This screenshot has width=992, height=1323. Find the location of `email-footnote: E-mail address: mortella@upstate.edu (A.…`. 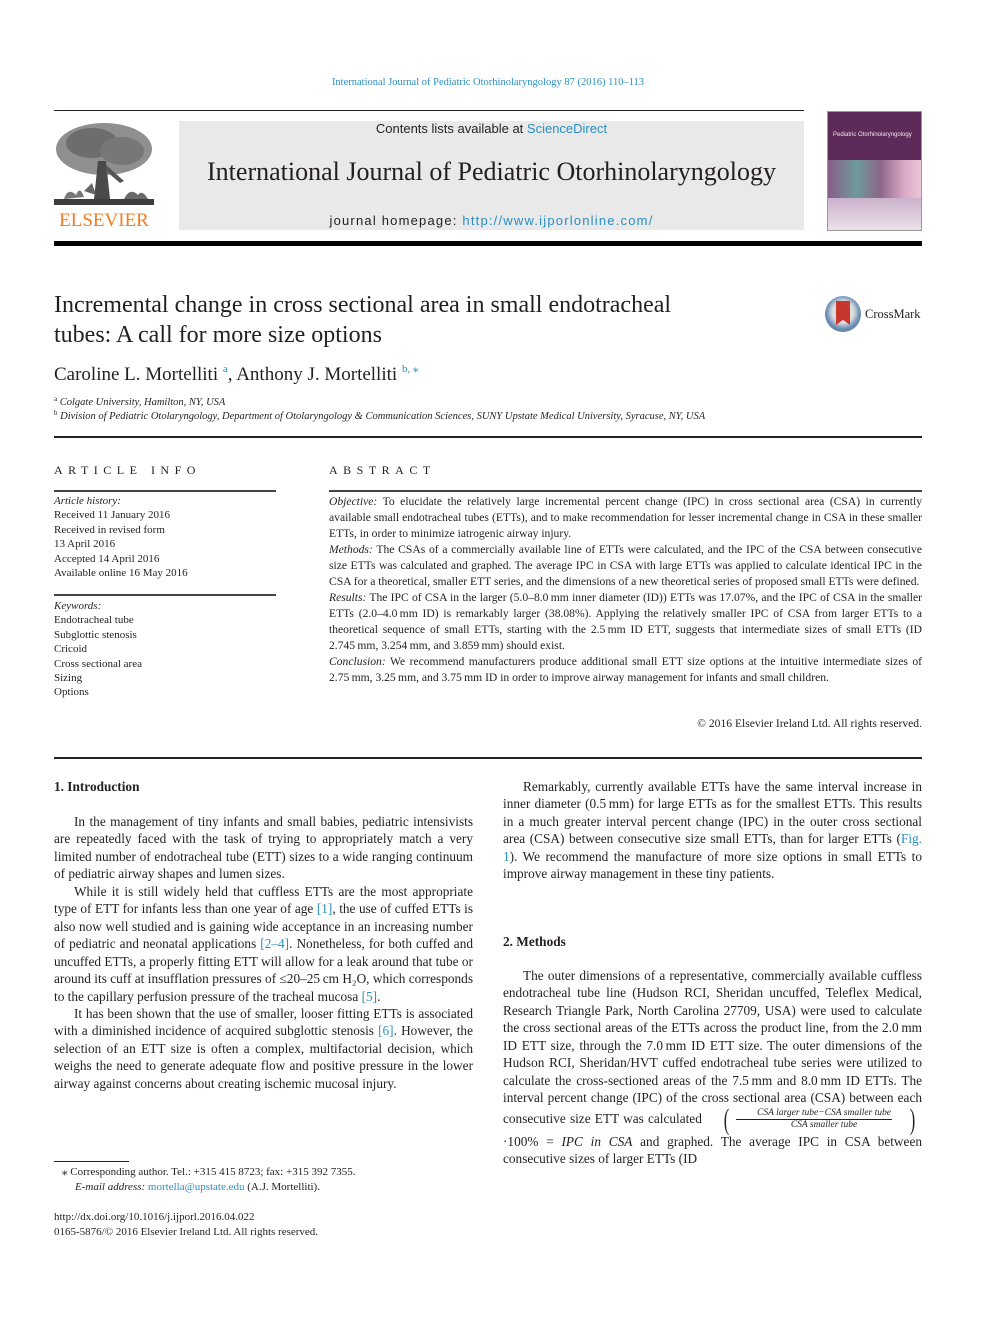

email-footnote: E-mail address: mortella@upstate.edu (A.… is located at coordinates (197, 1187).